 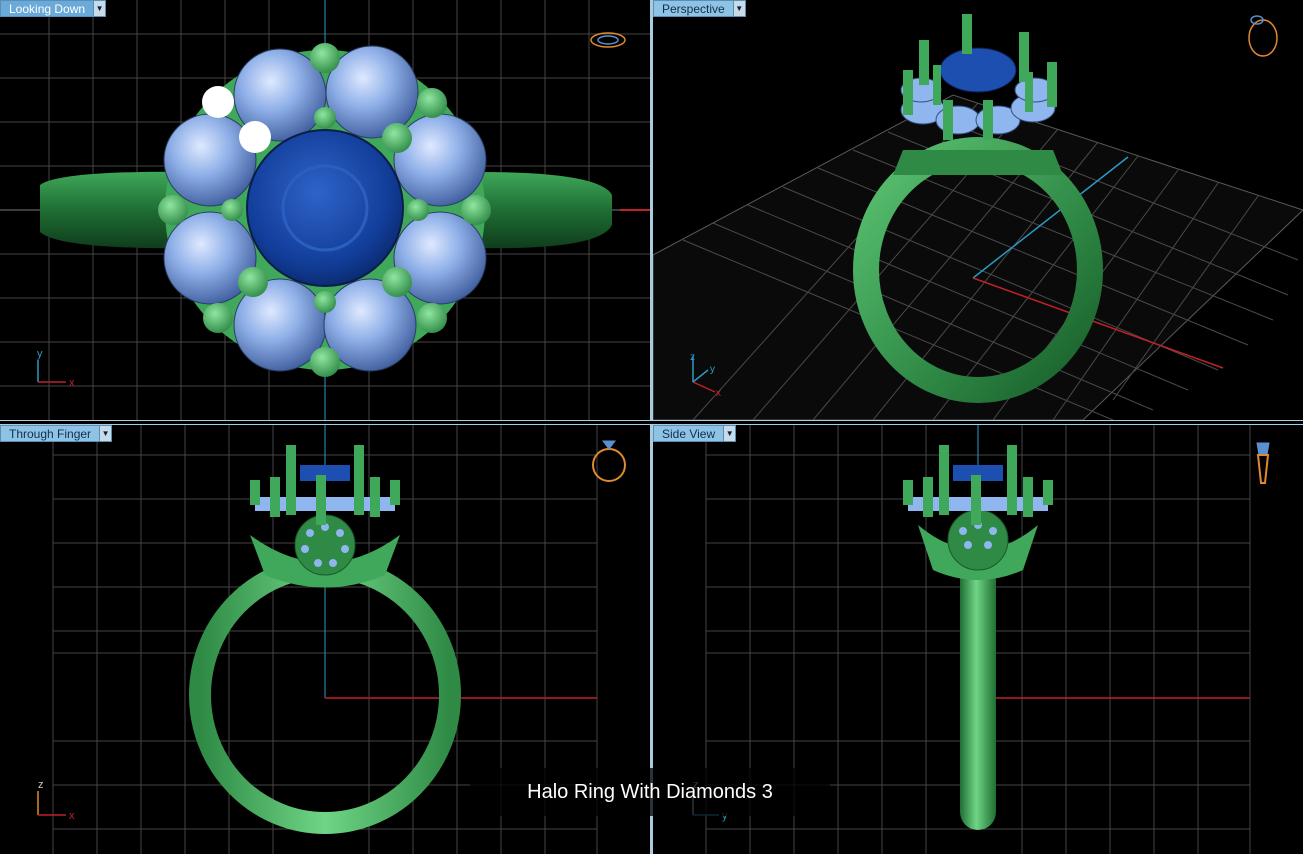 I want to click on viewport-name: Looking Down, so click(x=47, y=8).